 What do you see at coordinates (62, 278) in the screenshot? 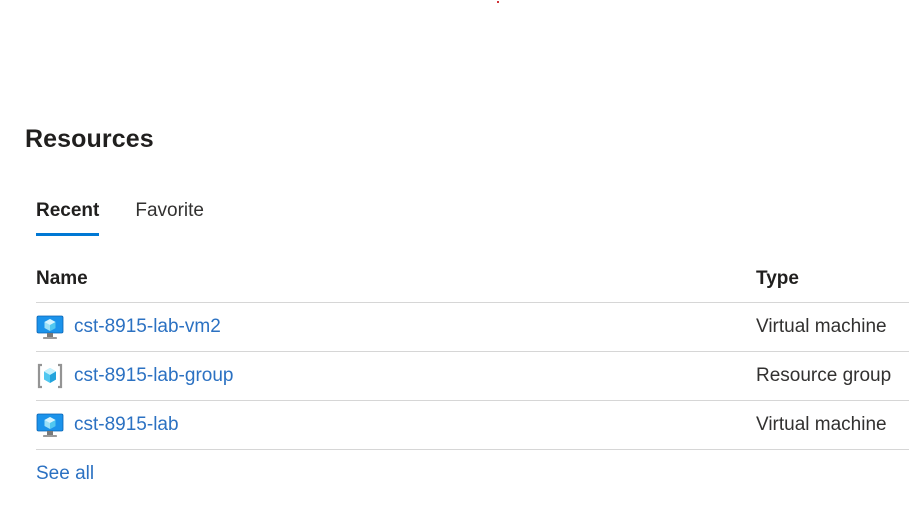
I see `column-header-name: Name` at bounding box center [62, 278].